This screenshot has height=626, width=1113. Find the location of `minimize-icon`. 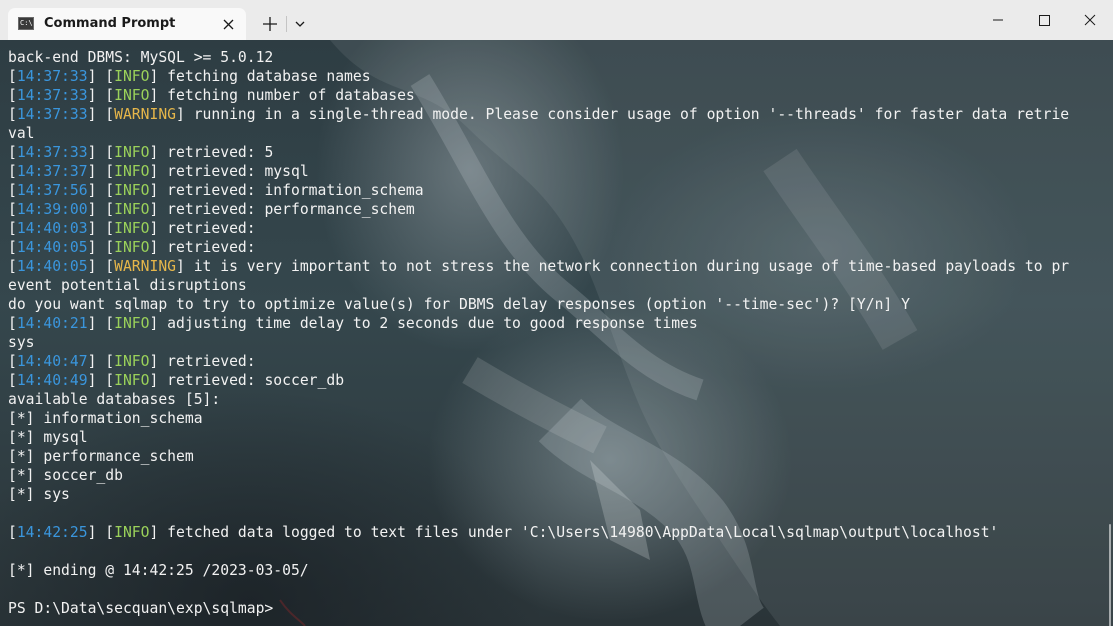

minimize-icon is located at coordinates (998, 20).